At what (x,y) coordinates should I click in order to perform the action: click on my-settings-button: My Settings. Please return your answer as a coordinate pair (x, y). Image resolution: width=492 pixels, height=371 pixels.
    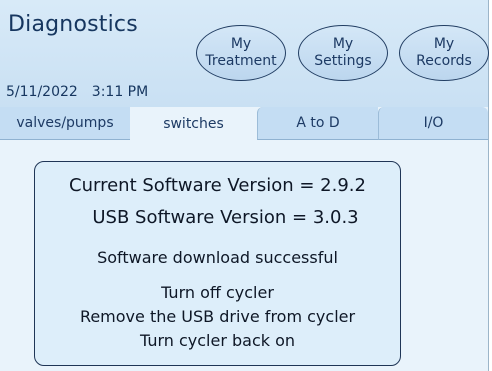
    Looking at the image, I should click on (343, 53).